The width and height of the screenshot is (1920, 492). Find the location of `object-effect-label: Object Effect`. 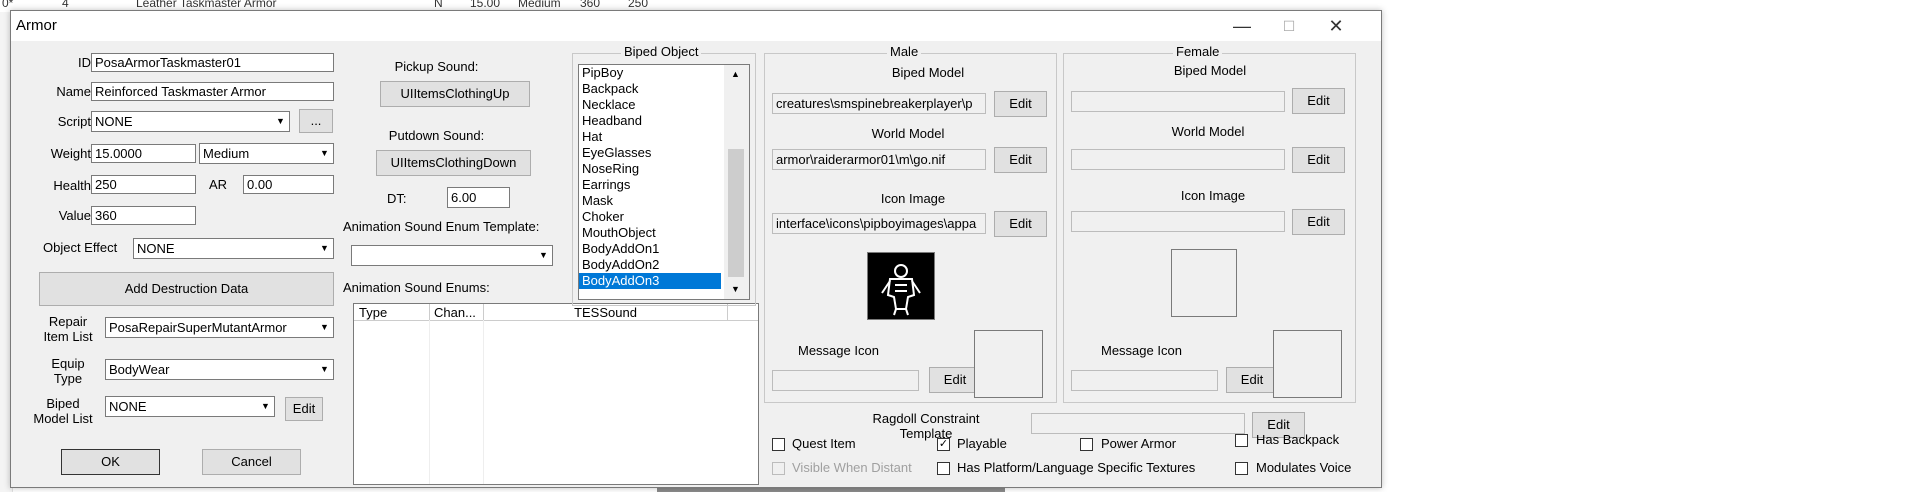

object-effect-label: Object Effect is located at coordinates (80, 247).